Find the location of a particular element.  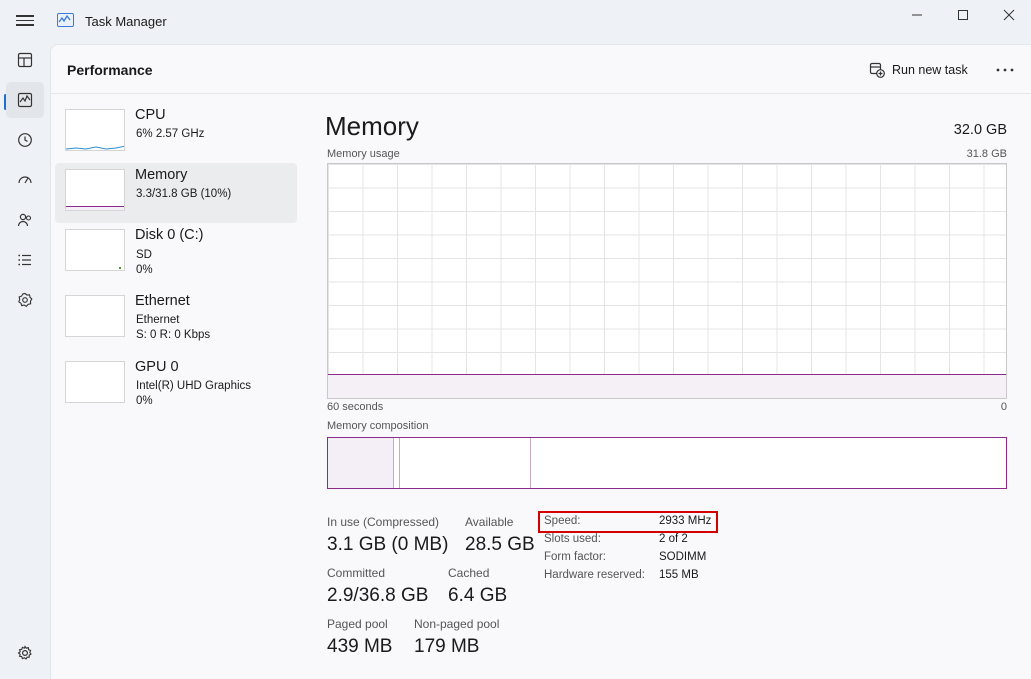

resource-gpu: GPU 0 Intel(R) UHD Graphics 0% is located at coordinates (176, 385).